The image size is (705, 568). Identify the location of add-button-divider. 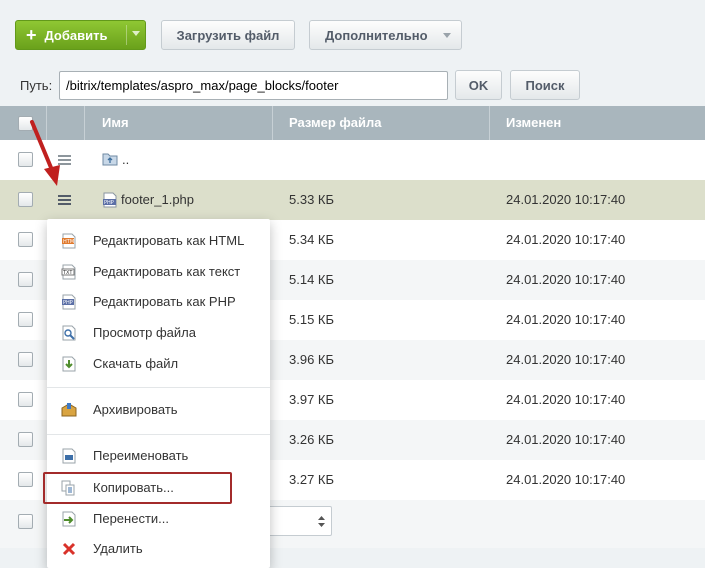
(126, 35).